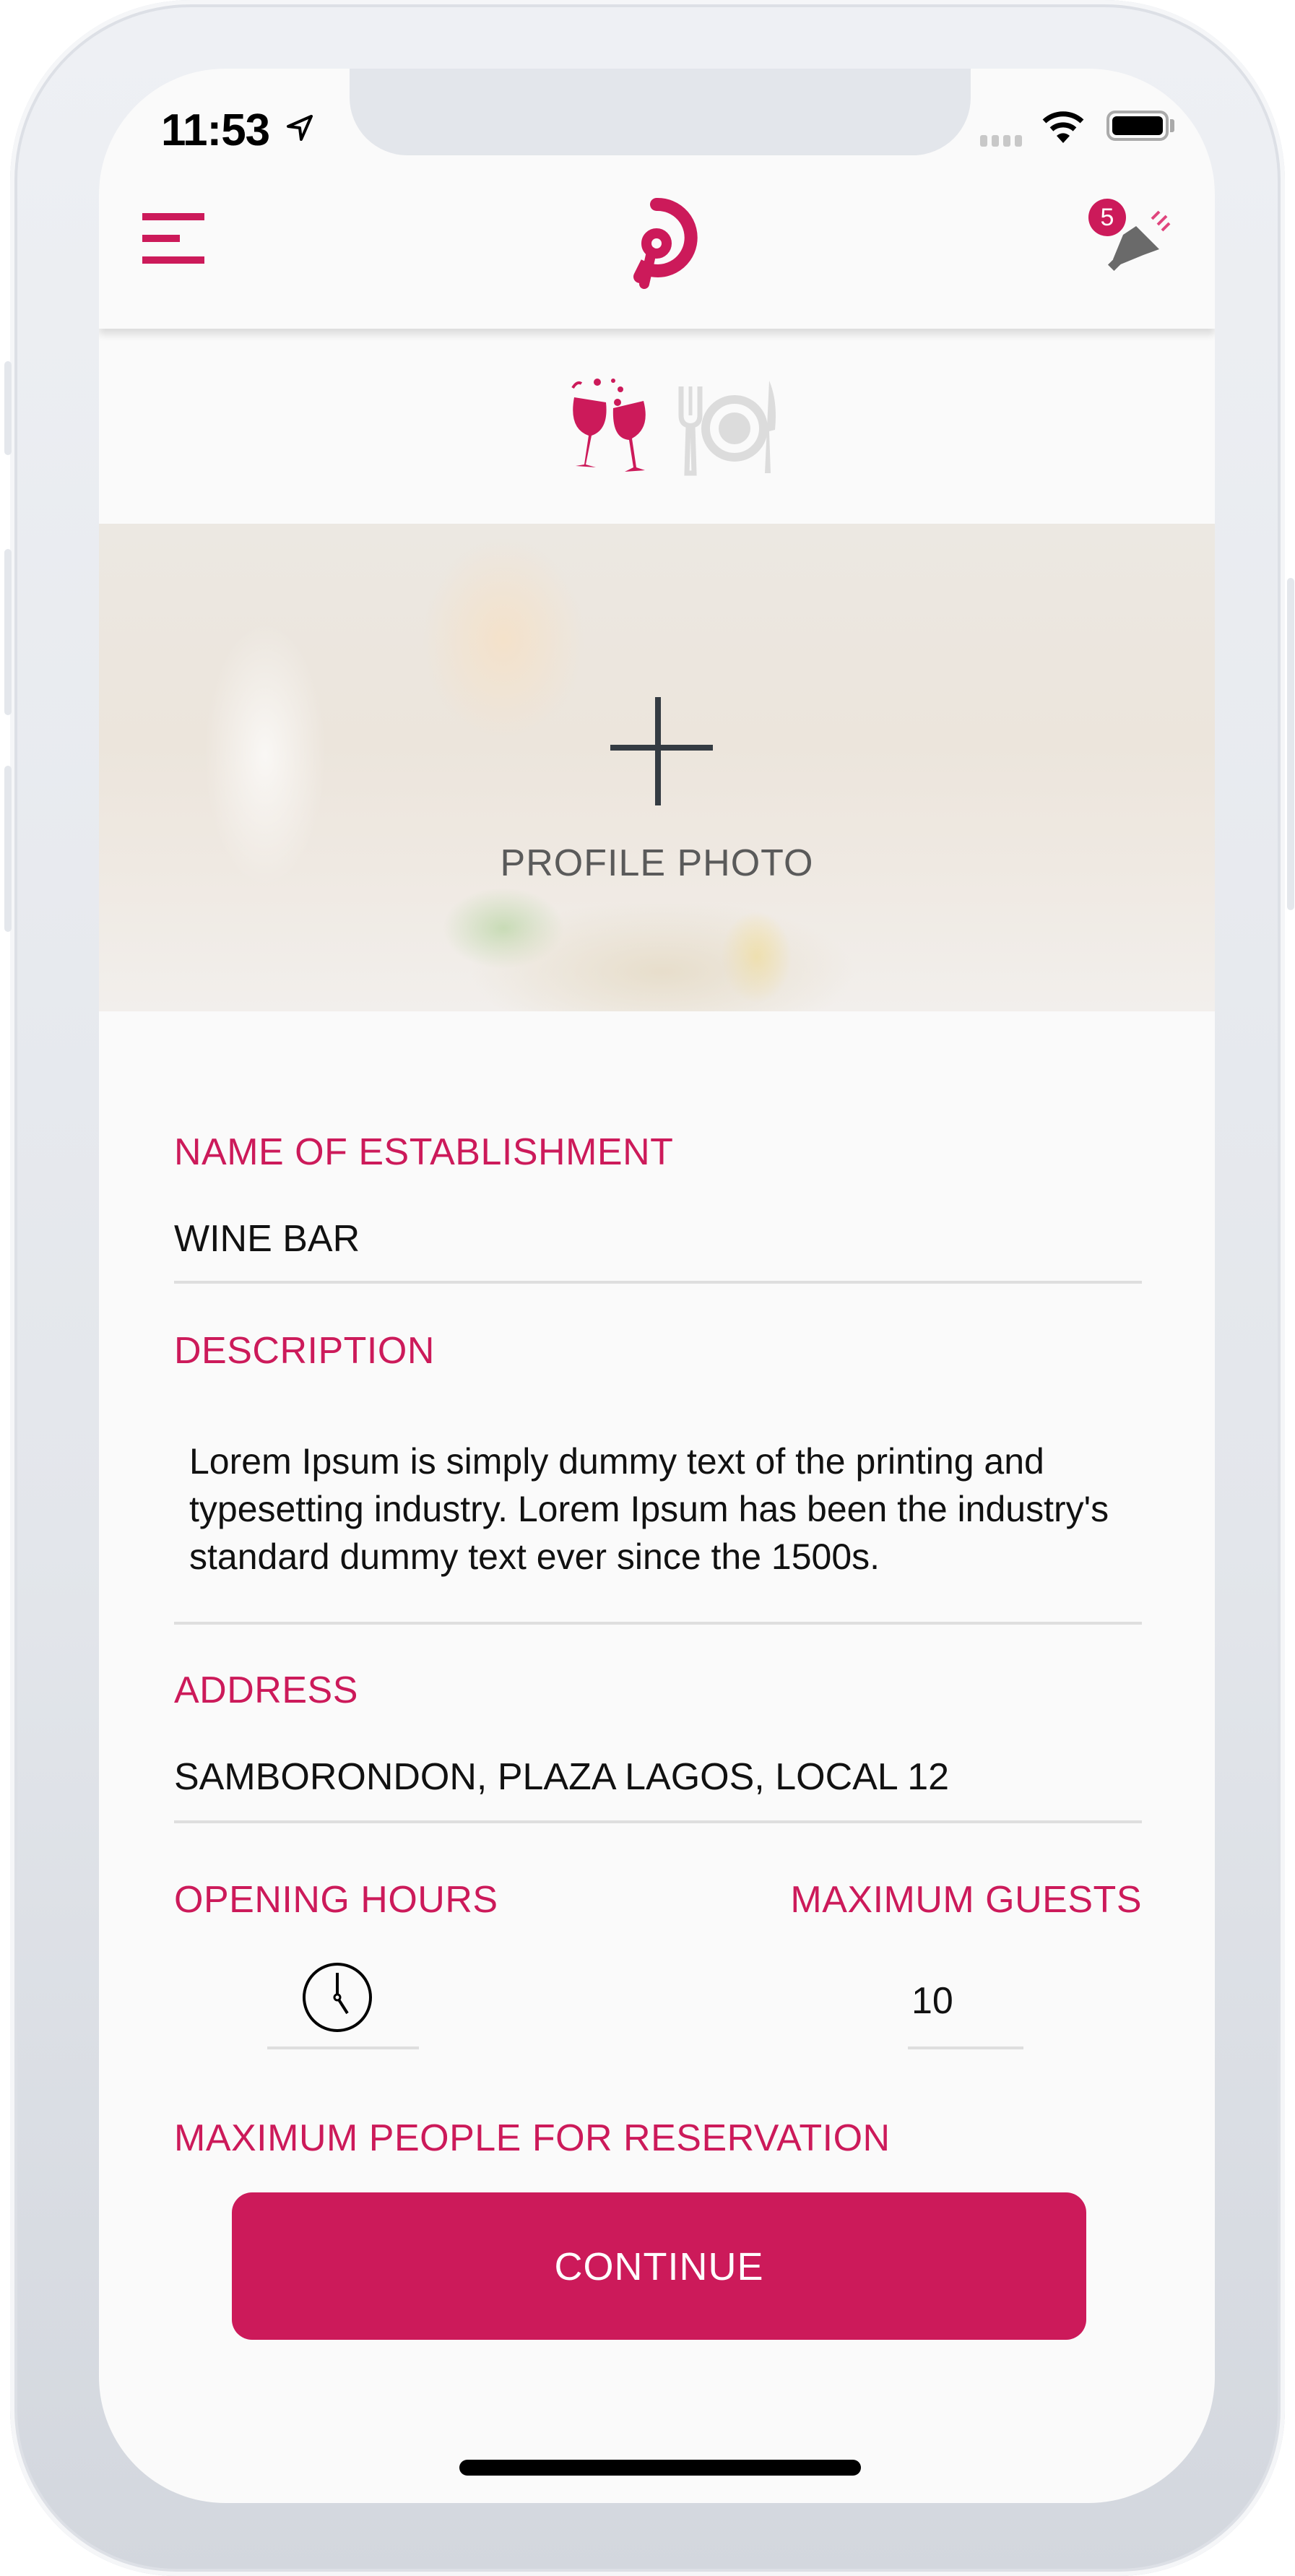 The width and height of the screenshot is (1295, 2576). I want to click on tab-restaurant, so click(727, 426).